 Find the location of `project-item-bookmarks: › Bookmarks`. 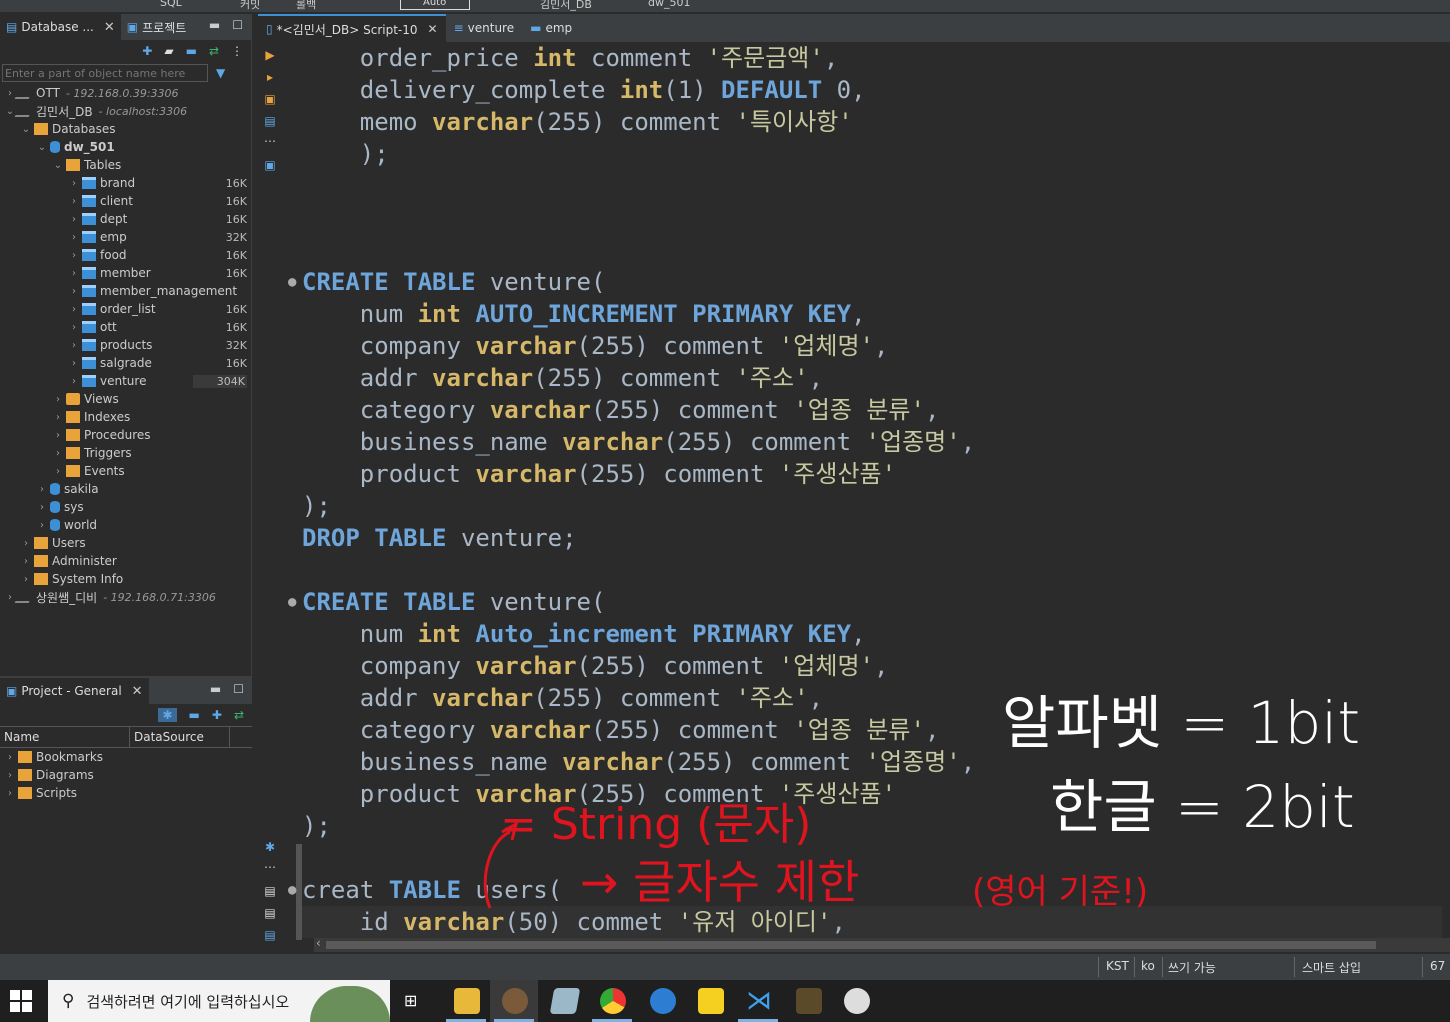

project-item-bookmarks: › Bookmarks is located at coordinates (126, 757).